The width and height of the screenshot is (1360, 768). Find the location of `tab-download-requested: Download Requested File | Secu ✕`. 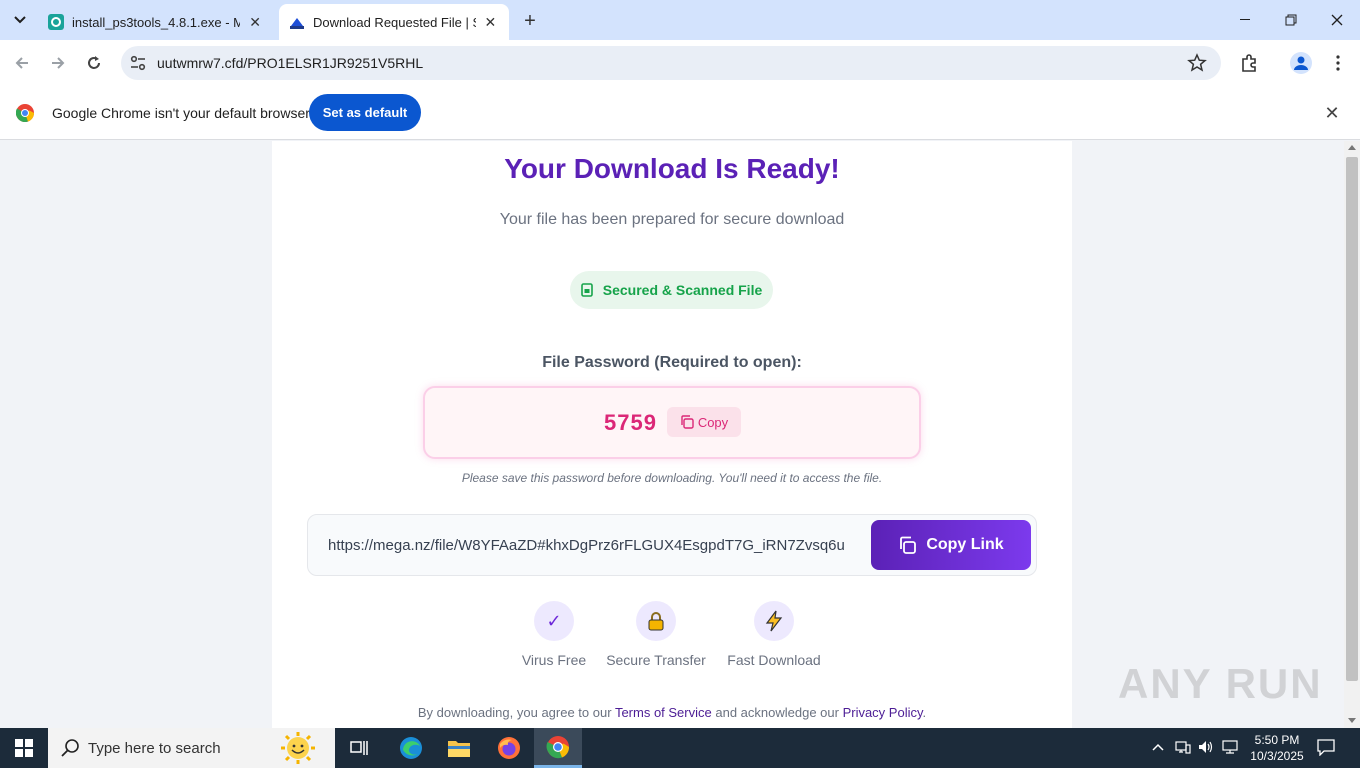

tab-download-requested: Download Requested File | Secu ✕ is located at coordinates (394, 22).